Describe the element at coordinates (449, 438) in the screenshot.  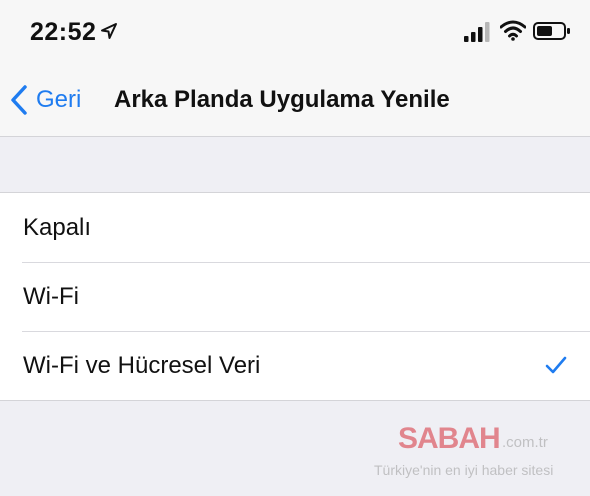
I see `watermark-brand: SABAH` at that location.